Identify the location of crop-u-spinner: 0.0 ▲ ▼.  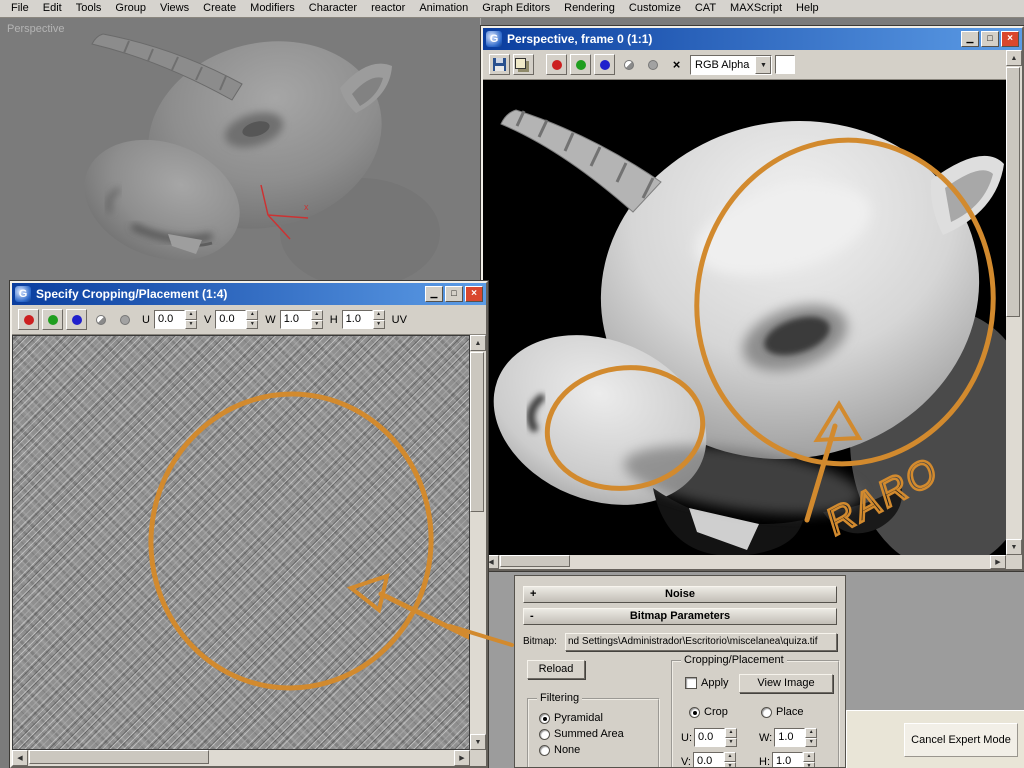
(715, 737).